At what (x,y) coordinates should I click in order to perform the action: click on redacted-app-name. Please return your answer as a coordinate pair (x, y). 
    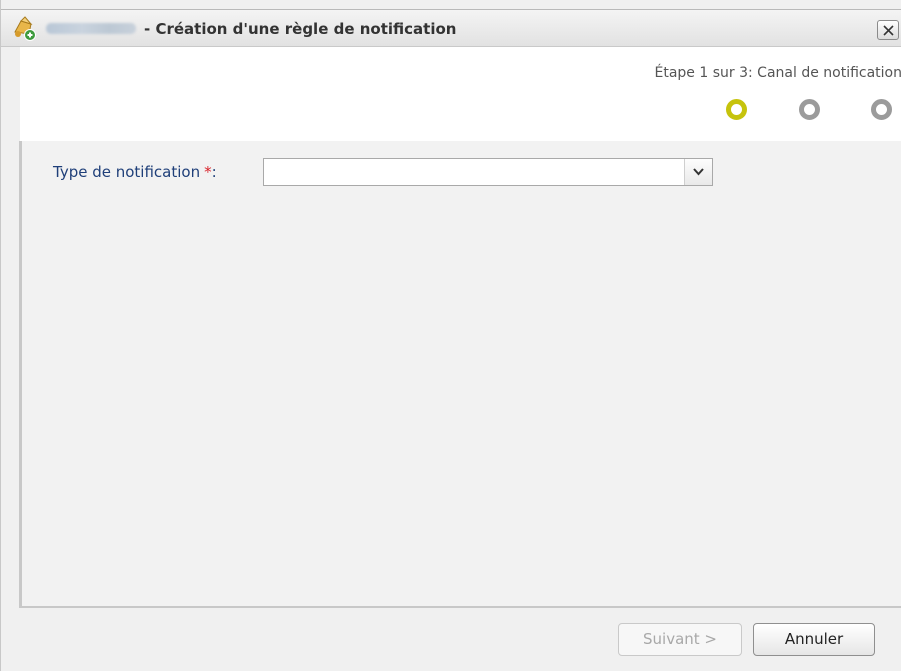
    Looking at the image, I should click on (91, 28).